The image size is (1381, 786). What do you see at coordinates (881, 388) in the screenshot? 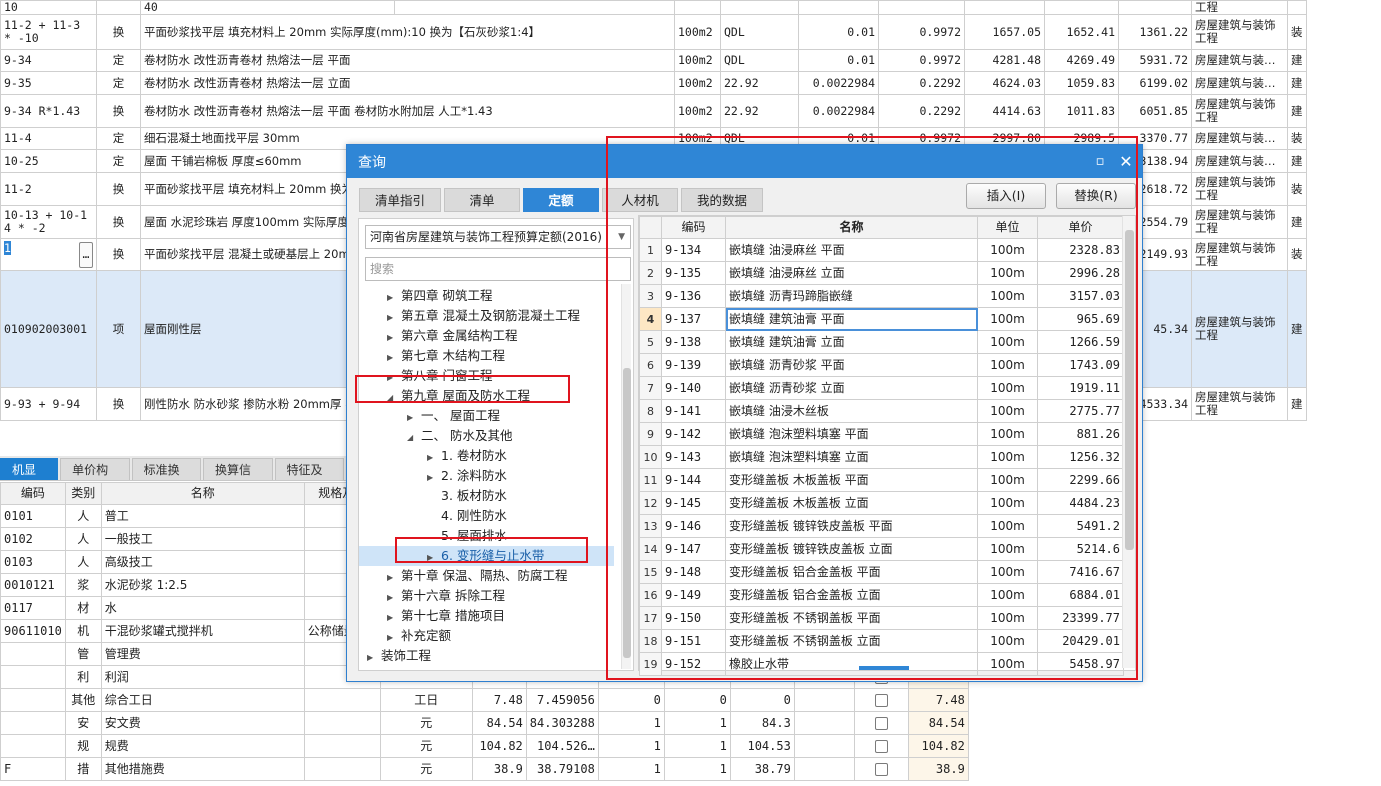
I see `quota-row: 7 9-140 嵌填缝 沥青砂浆 立面 100m 1919.11` at bounding box center [881, 388].